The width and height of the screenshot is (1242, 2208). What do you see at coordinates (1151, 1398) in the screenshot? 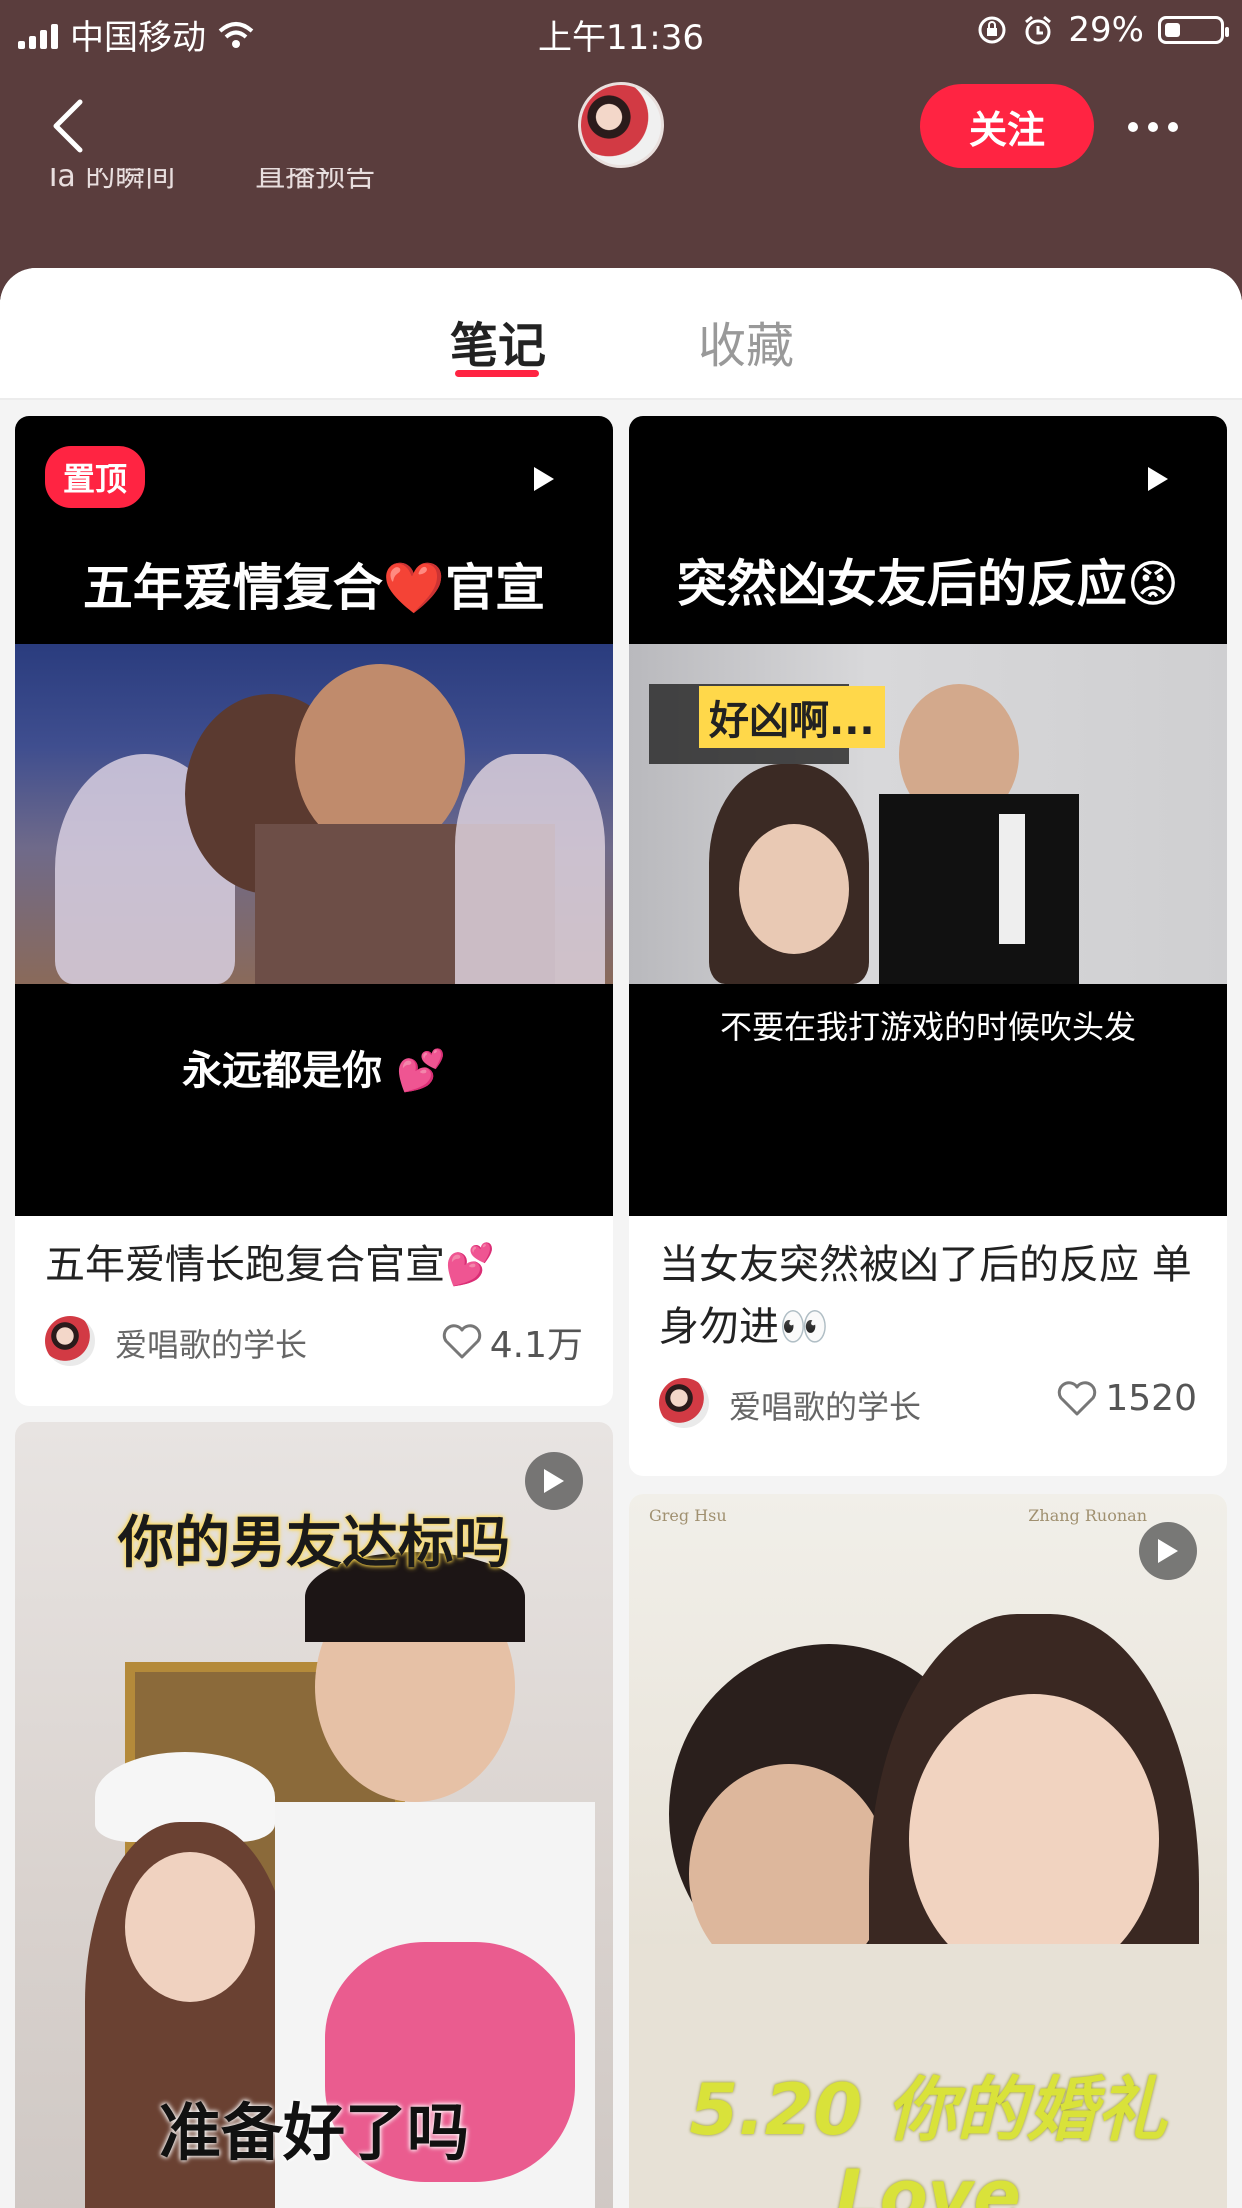
I see `like-count: 1520` at bounding box center [1151, 1398].